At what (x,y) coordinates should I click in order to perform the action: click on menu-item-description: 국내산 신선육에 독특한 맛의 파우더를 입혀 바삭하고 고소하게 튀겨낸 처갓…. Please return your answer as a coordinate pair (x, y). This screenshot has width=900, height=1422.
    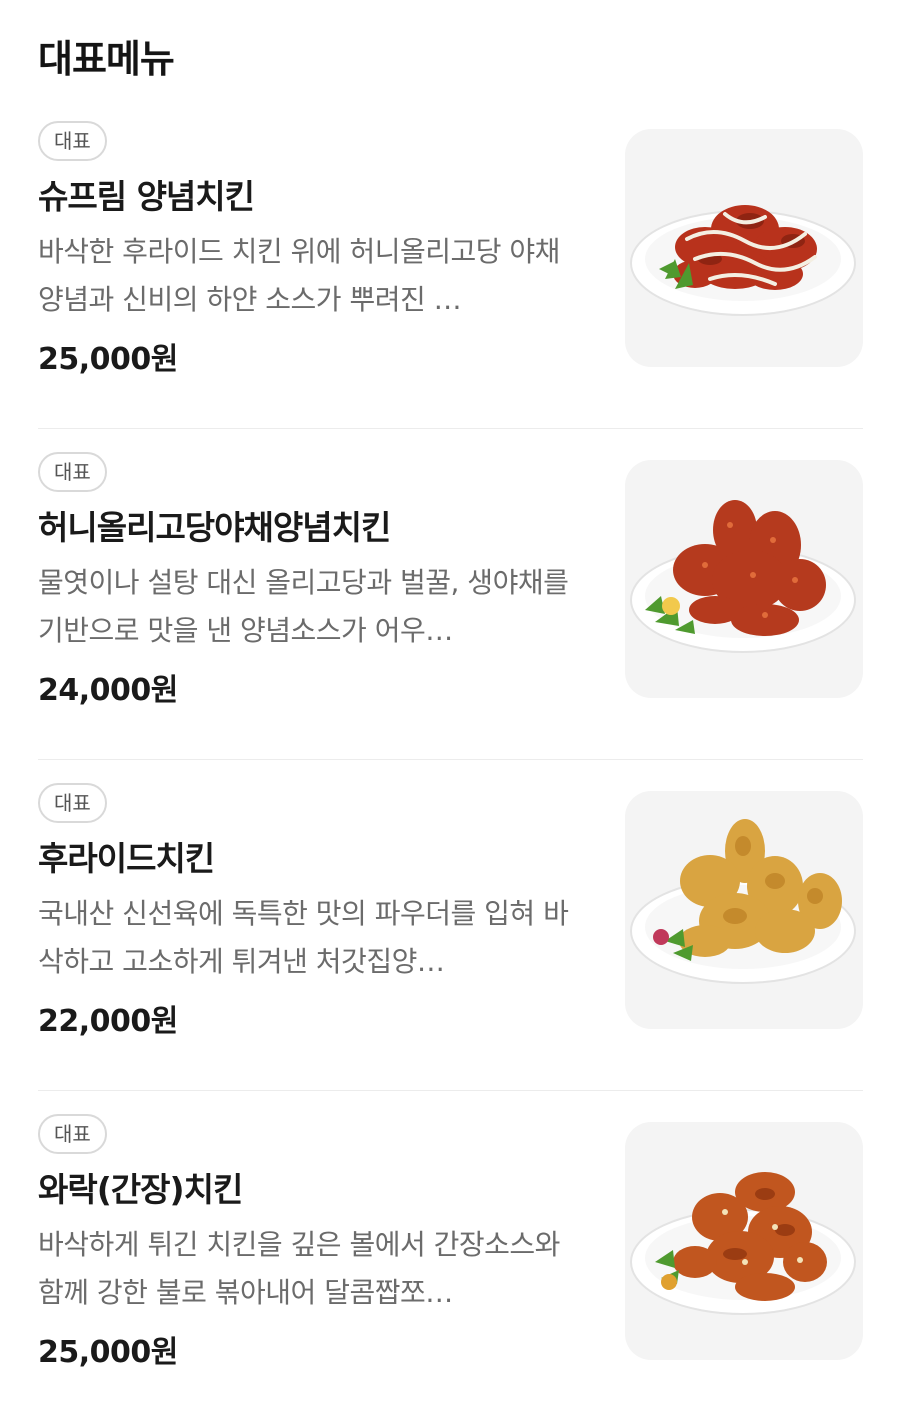
    Looking at the image, I should click on (303, 937).